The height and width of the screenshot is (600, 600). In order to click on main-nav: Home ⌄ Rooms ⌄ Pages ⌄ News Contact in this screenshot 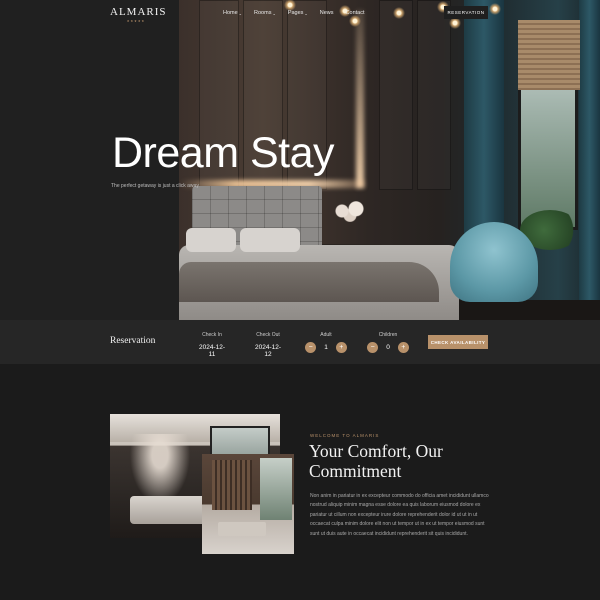, I will do `click(294, 13)`.